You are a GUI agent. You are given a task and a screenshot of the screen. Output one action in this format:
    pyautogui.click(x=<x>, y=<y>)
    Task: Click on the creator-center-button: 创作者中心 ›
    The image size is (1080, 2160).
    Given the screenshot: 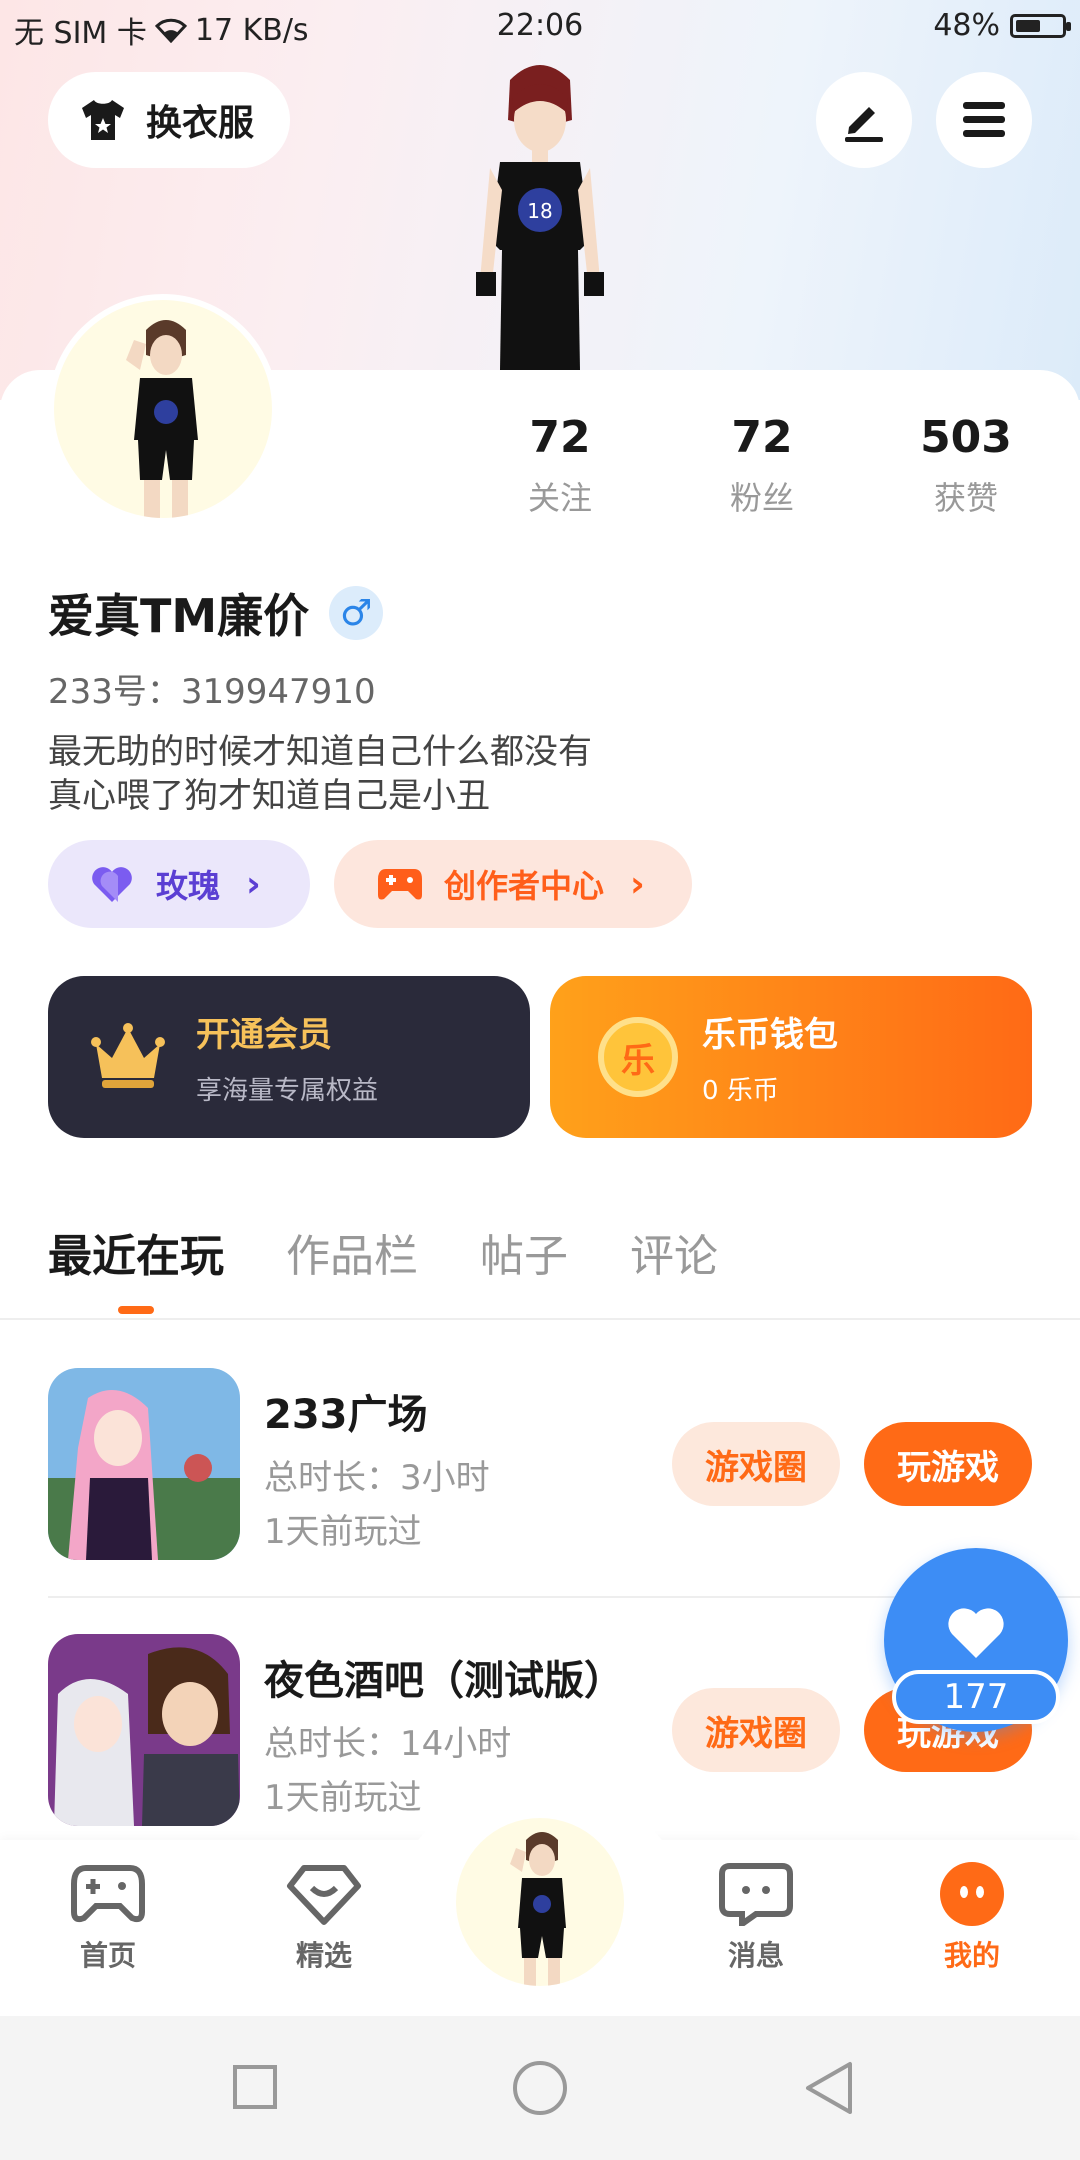 What is the action you would take?
    pyautogui.click(x=513, y=884)
    